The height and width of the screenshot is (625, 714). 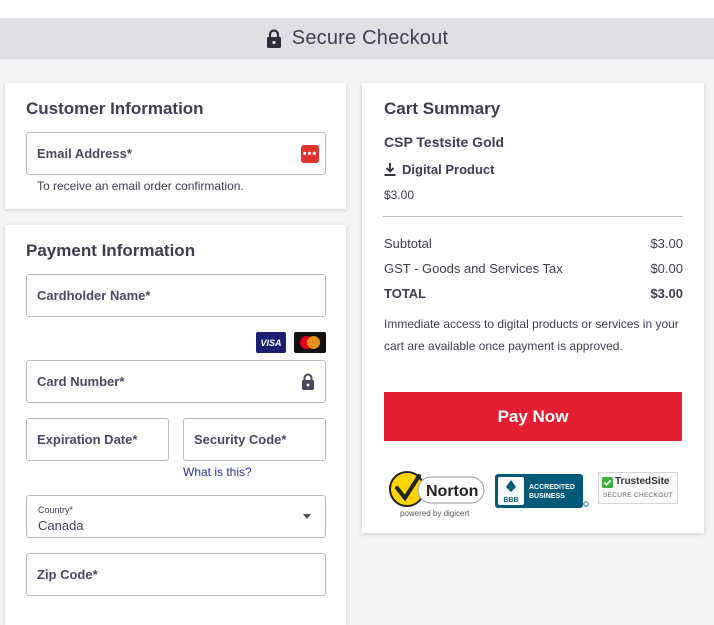 What do you see at coordinates (607, 482) in the screenshot?
I see `check-icon` at bounding box center [607, 482].